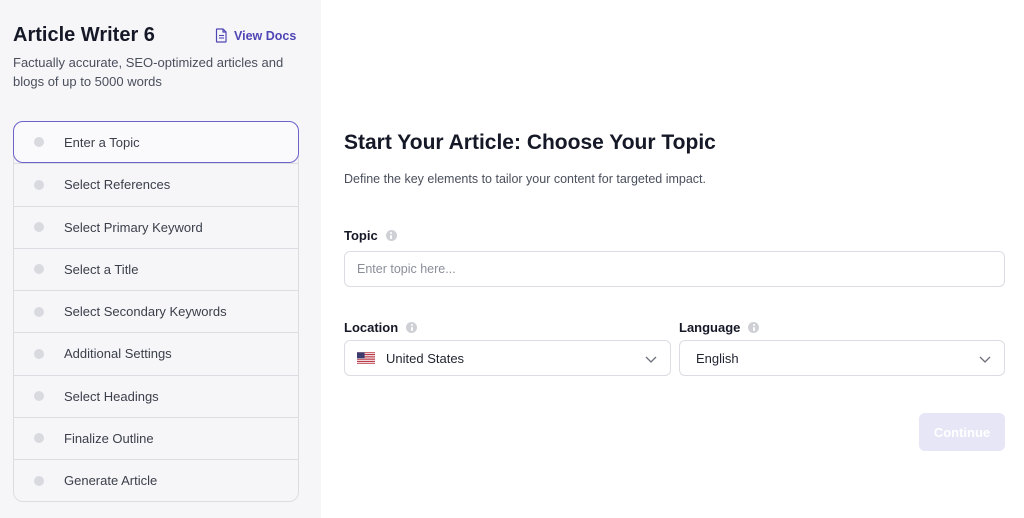 The height and width of the screenshot is (518, 1024). I want to click on topic-label: Topic, so click(370, 235).